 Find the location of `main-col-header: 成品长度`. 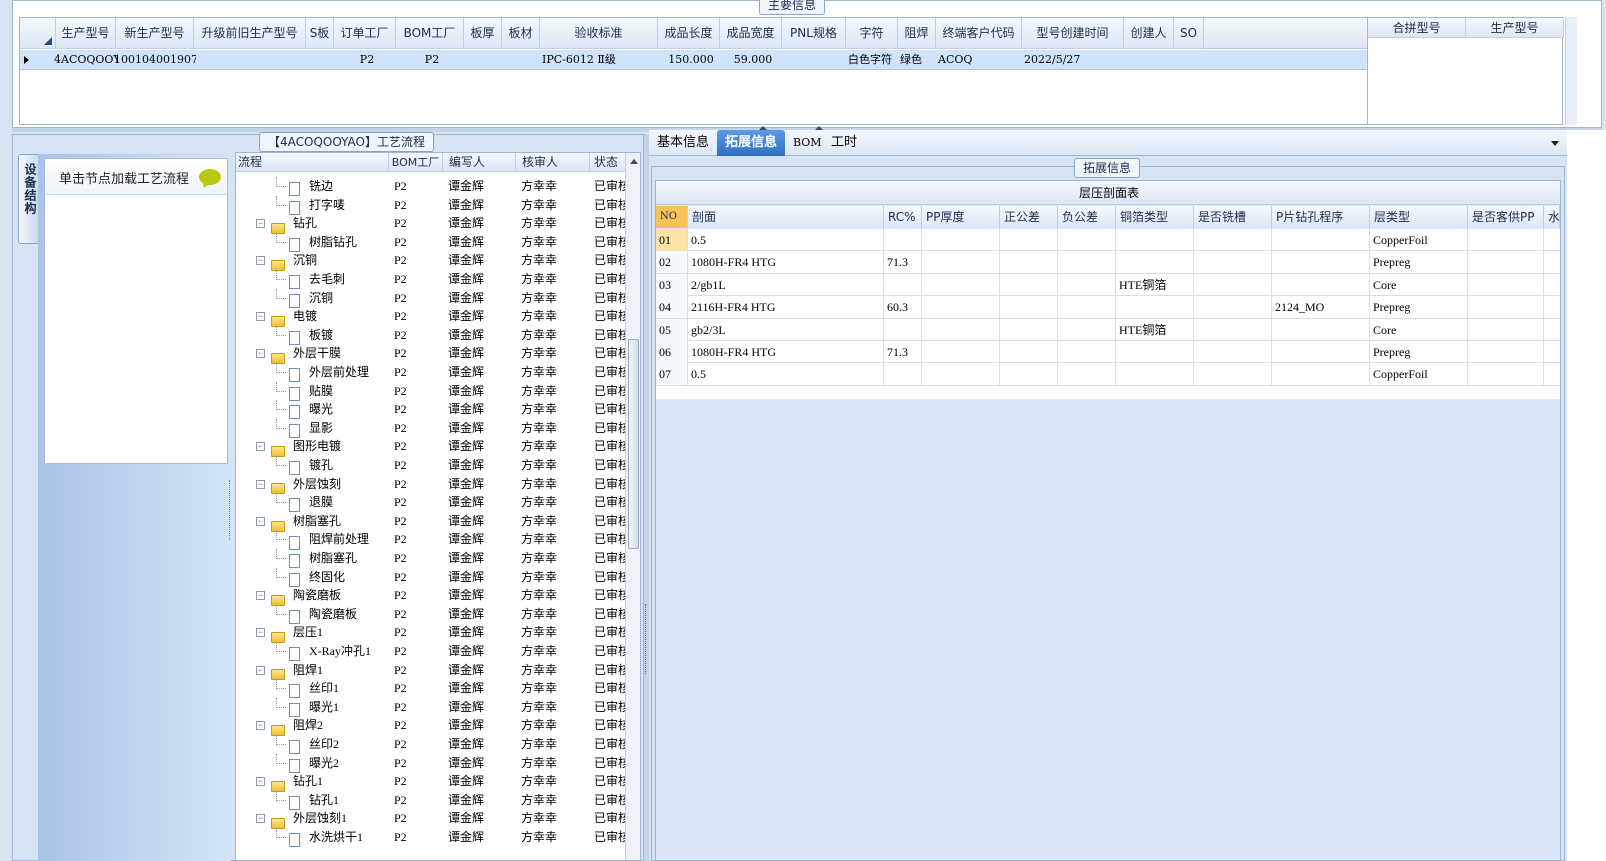

main-col-header: 成品长度 is located at coordinates (689, 33).